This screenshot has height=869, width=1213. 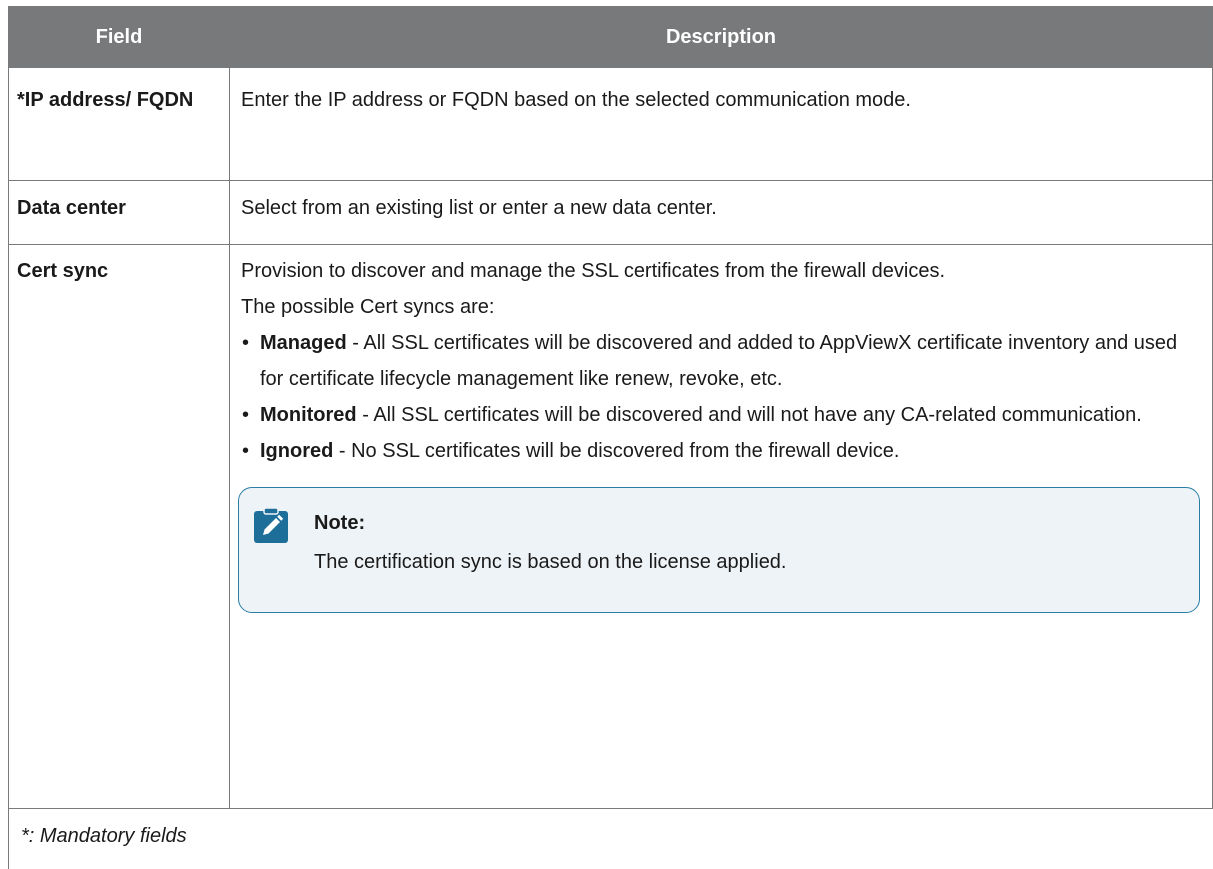 I want to click on field-name-cert-sync: Cert sync, so click(x=119, y=526).